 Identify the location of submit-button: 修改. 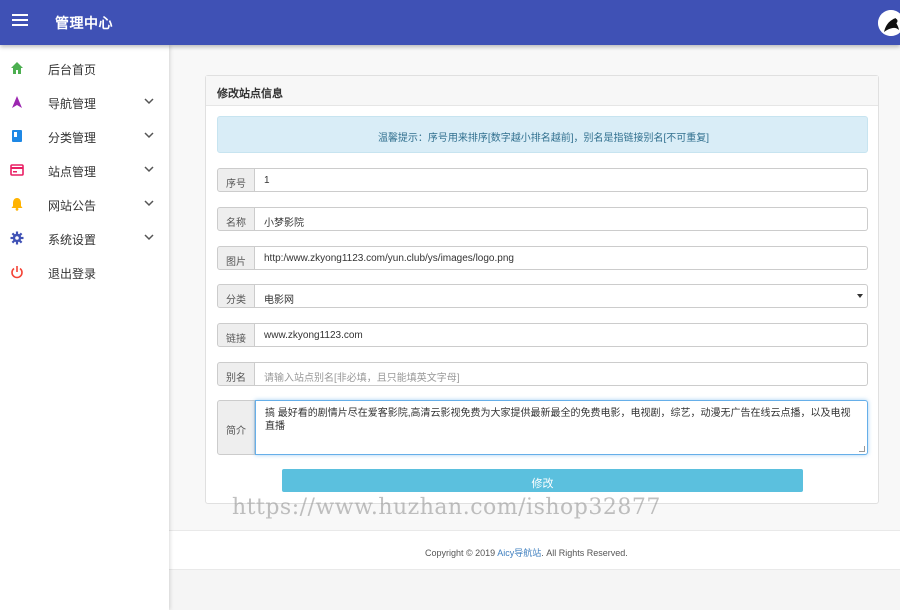
(542, 480).